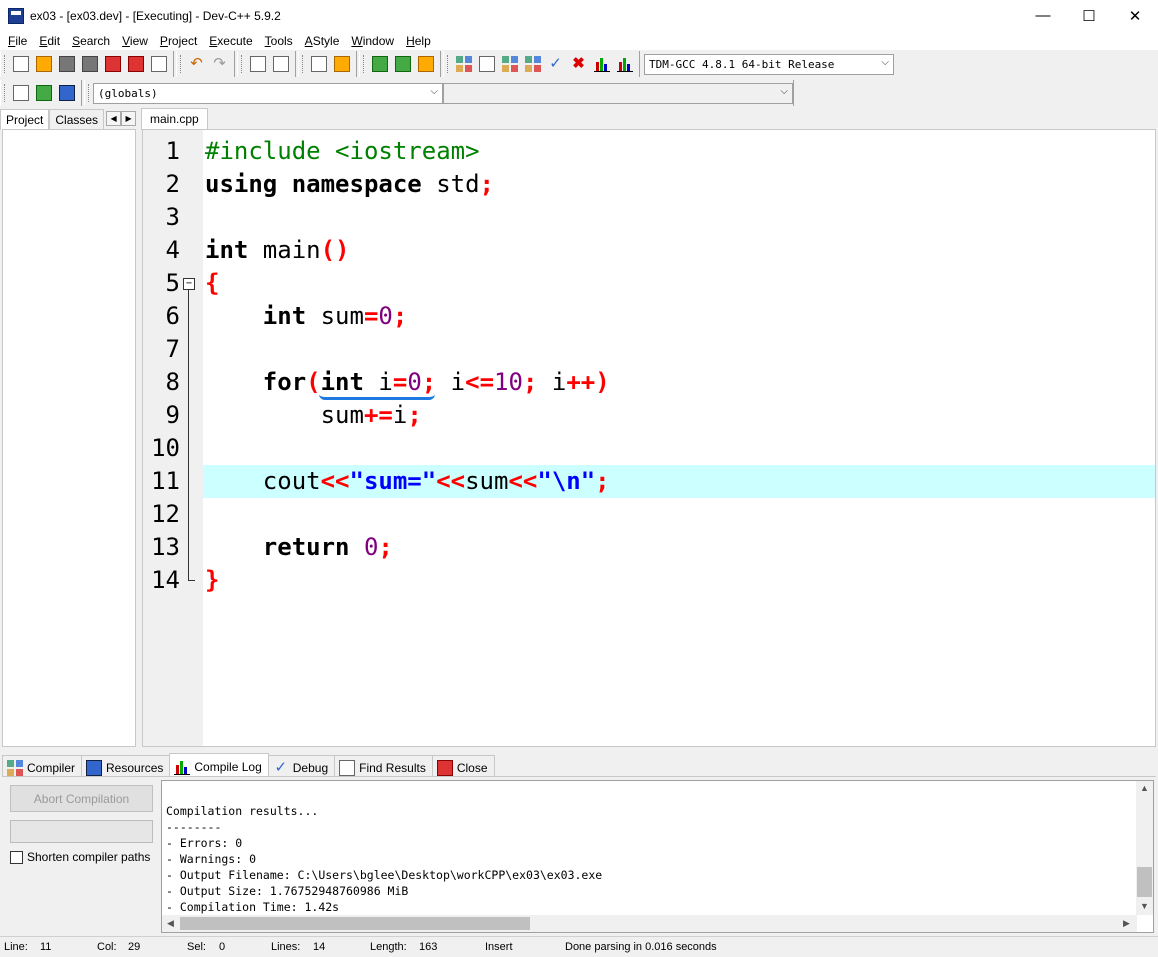 The image size is (1158, 957). What do you see at coordinates (372, 41) in the screenshot?
I see `menu-window: Window` at bounding box center [372, 41].